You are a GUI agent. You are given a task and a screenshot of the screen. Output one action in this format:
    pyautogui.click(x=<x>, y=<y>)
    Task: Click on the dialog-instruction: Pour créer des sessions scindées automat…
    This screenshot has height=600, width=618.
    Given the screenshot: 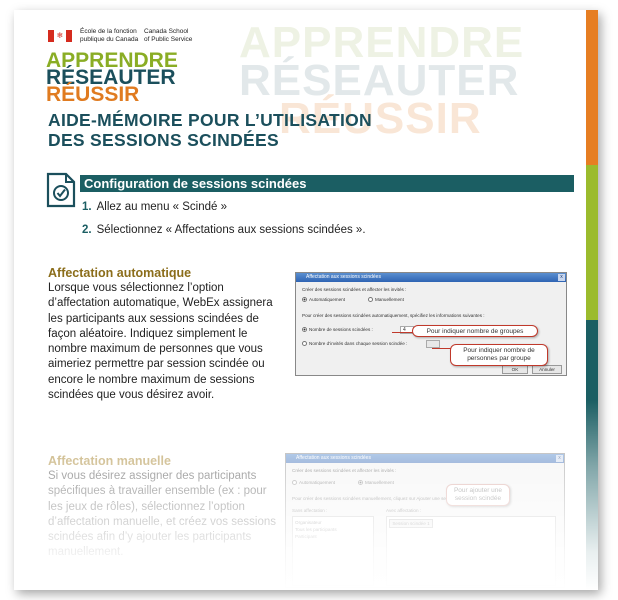 What is the action you would take?
    pyautogui.click(x=393, y=315)
    